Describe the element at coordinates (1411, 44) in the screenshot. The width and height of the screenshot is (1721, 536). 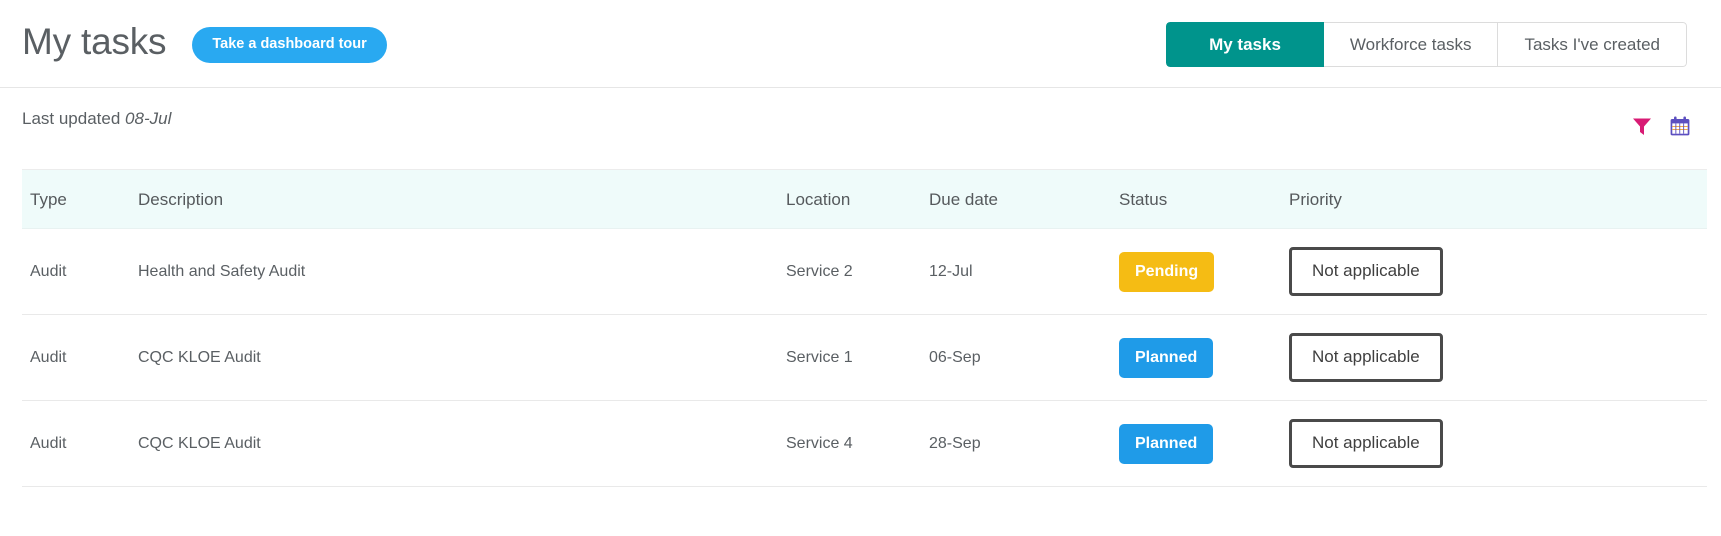
I see `tab-workforce-tasks: Workforce tasks` at that location.